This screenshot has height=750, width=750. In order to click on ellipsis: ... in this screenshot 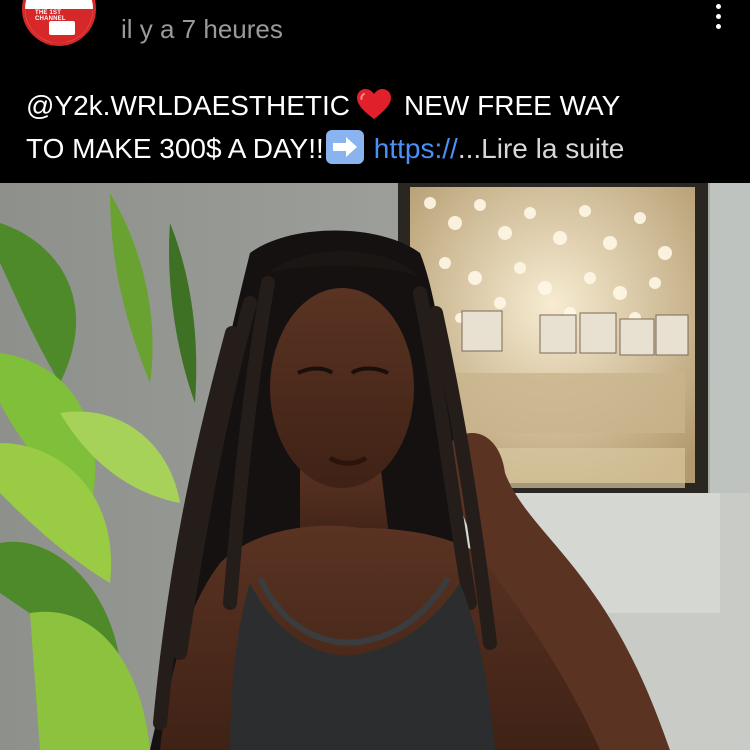, I will do `click(469, 148)`.